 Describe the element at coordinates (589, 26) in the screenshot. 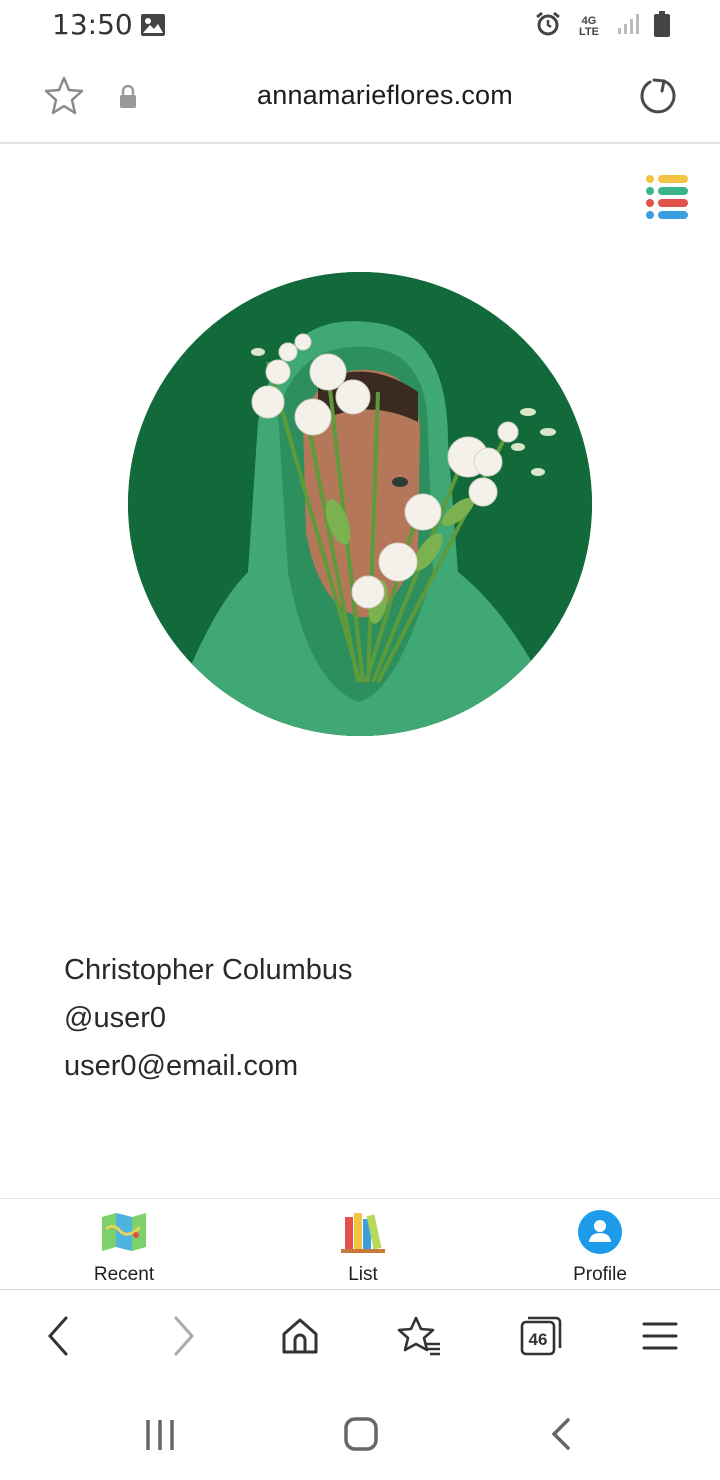

I see `network-type-label: 4G LTE` at that location.